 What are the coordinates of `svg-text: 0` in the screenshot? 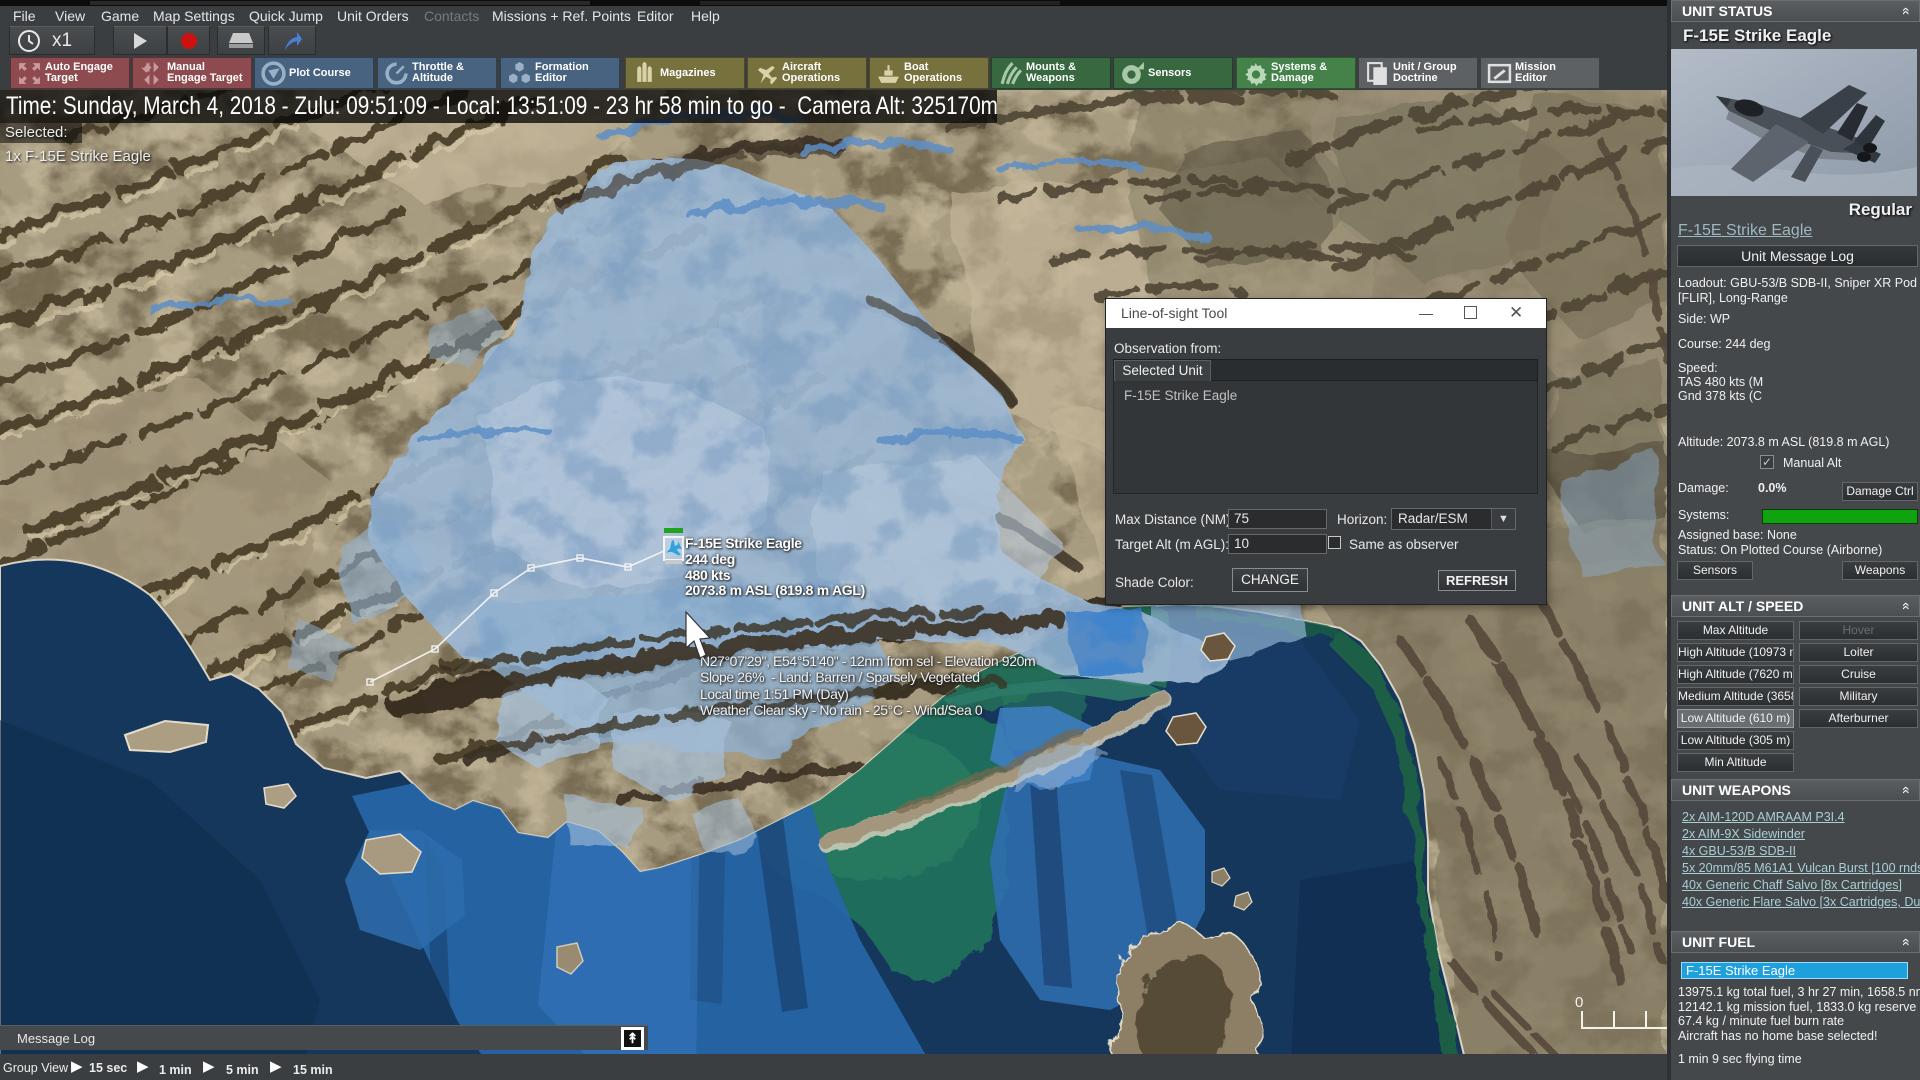 It's located at (1579, 1002).